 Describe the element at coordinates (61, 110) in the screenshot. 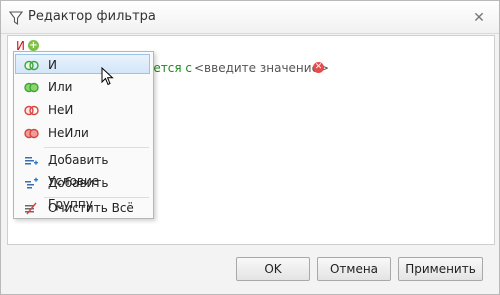

I see `menu-item-label: НеИ` at that location.